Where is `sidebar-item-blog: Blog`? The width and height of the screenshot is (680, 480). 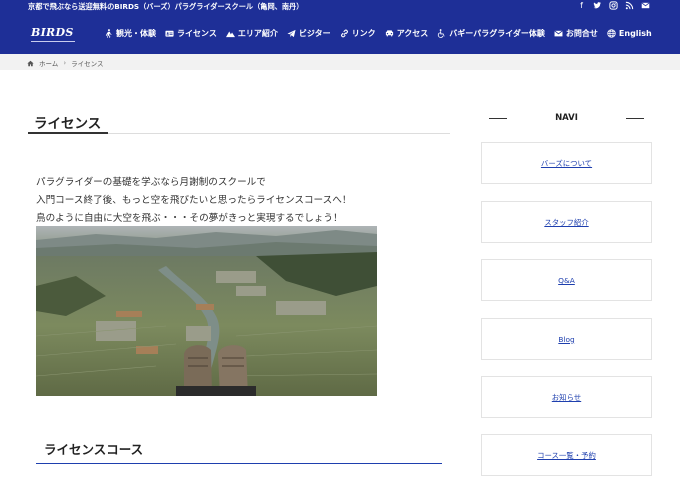
sidebar-item-blog: Blog is located at coordinates (566, 339).